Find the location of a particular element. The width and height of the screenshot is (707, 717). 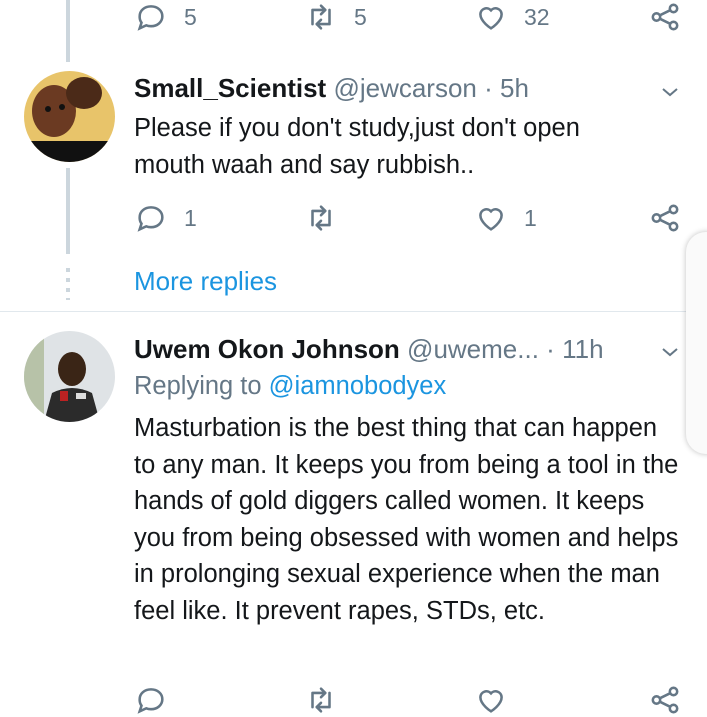

like-button: 1 is located at coordinates (505, 218).